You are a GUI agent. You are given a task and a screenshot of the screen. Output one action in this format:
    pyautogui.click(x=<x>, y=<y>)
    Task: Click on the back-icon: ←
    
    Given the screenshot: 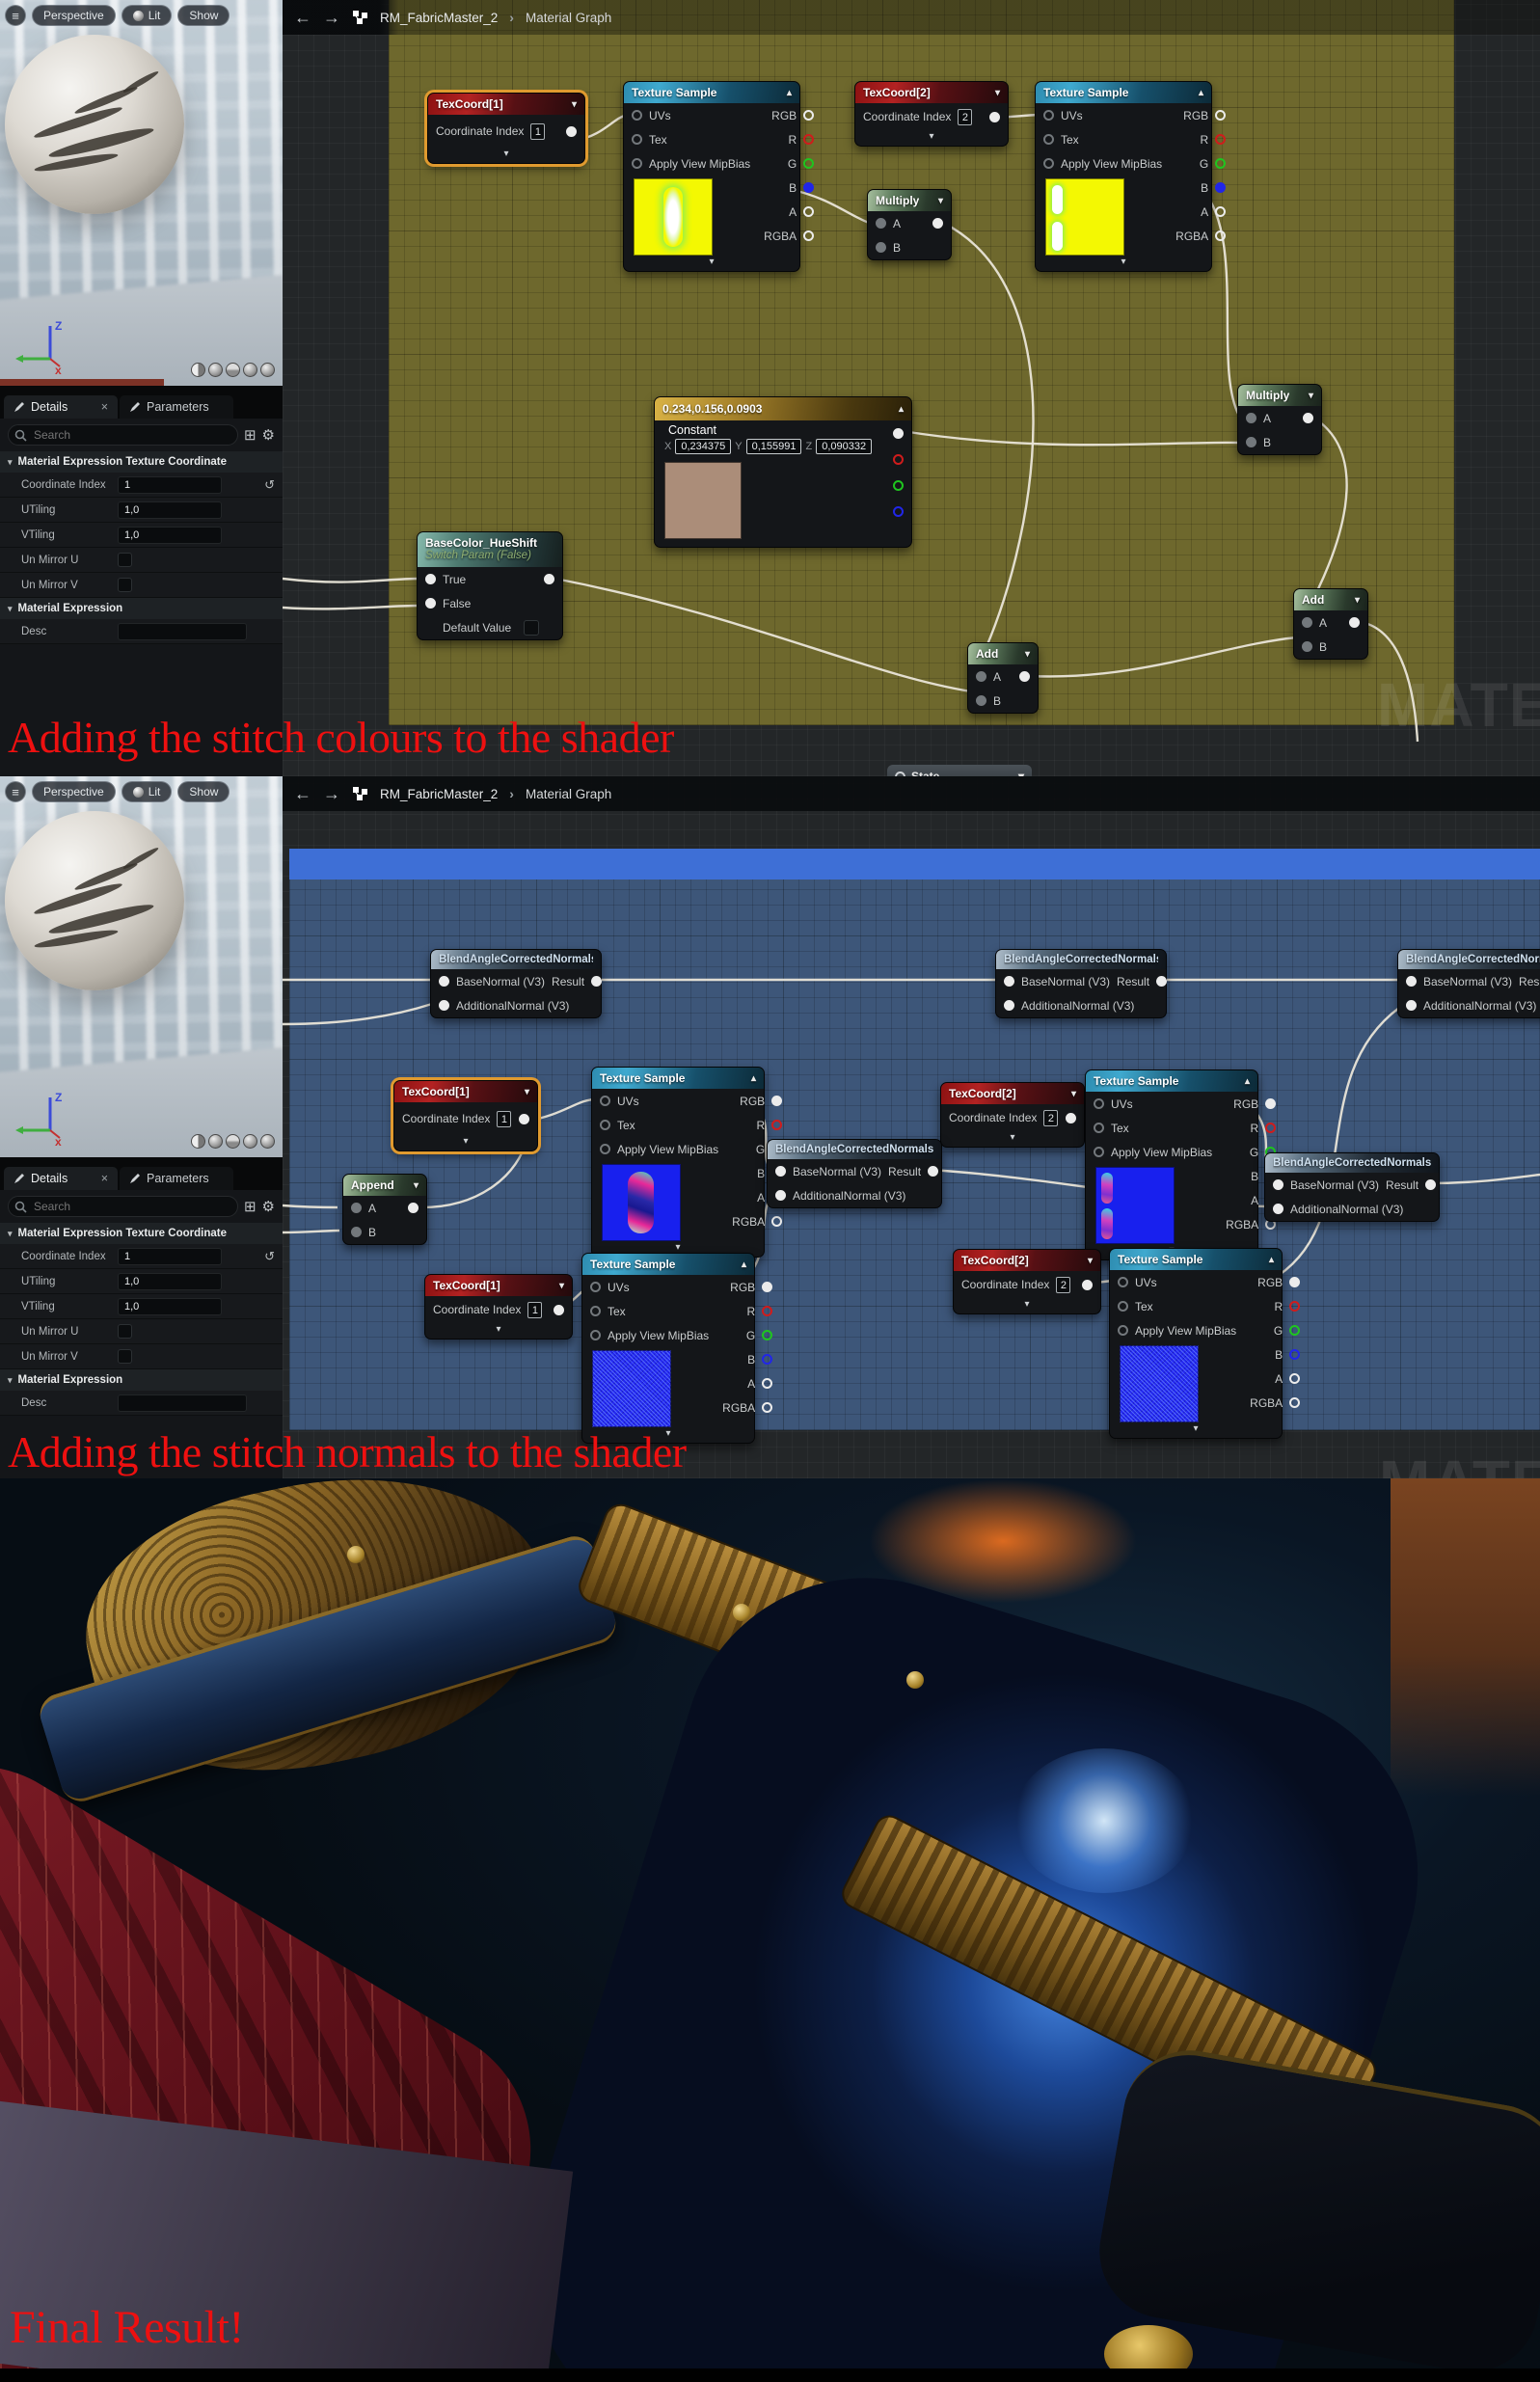 What is the action you would take?
    pyautogui.click(x=302, y=793)
    